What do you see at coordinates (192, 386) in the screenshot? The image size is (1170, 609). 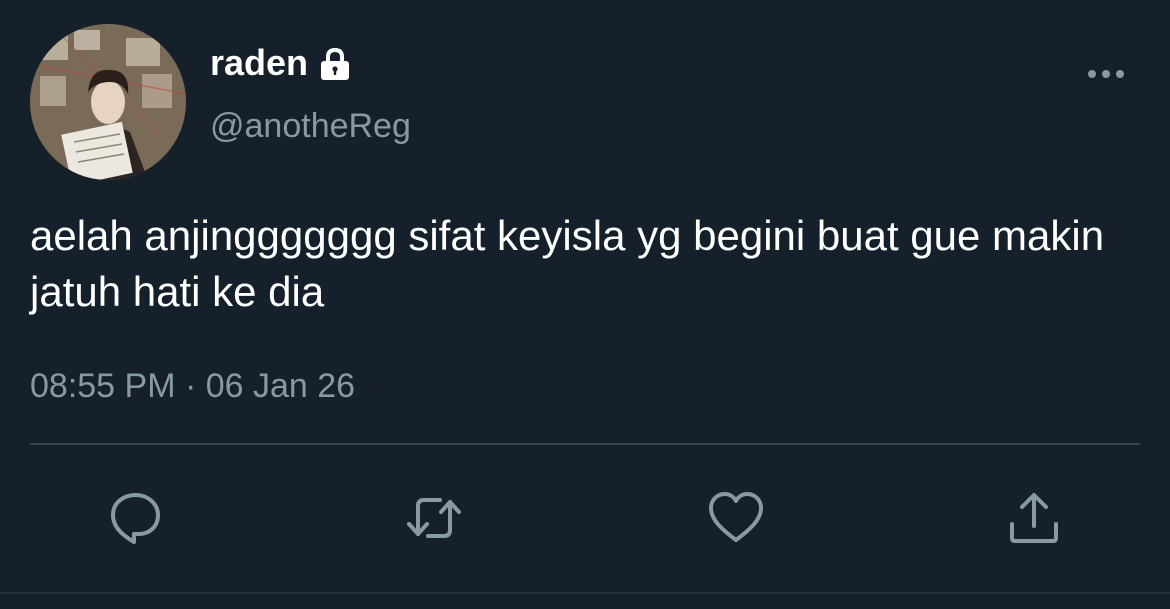 I see `tweet-timestamp: 08:55 PM · 06 Jan 26` at bounding box center [192, 386].